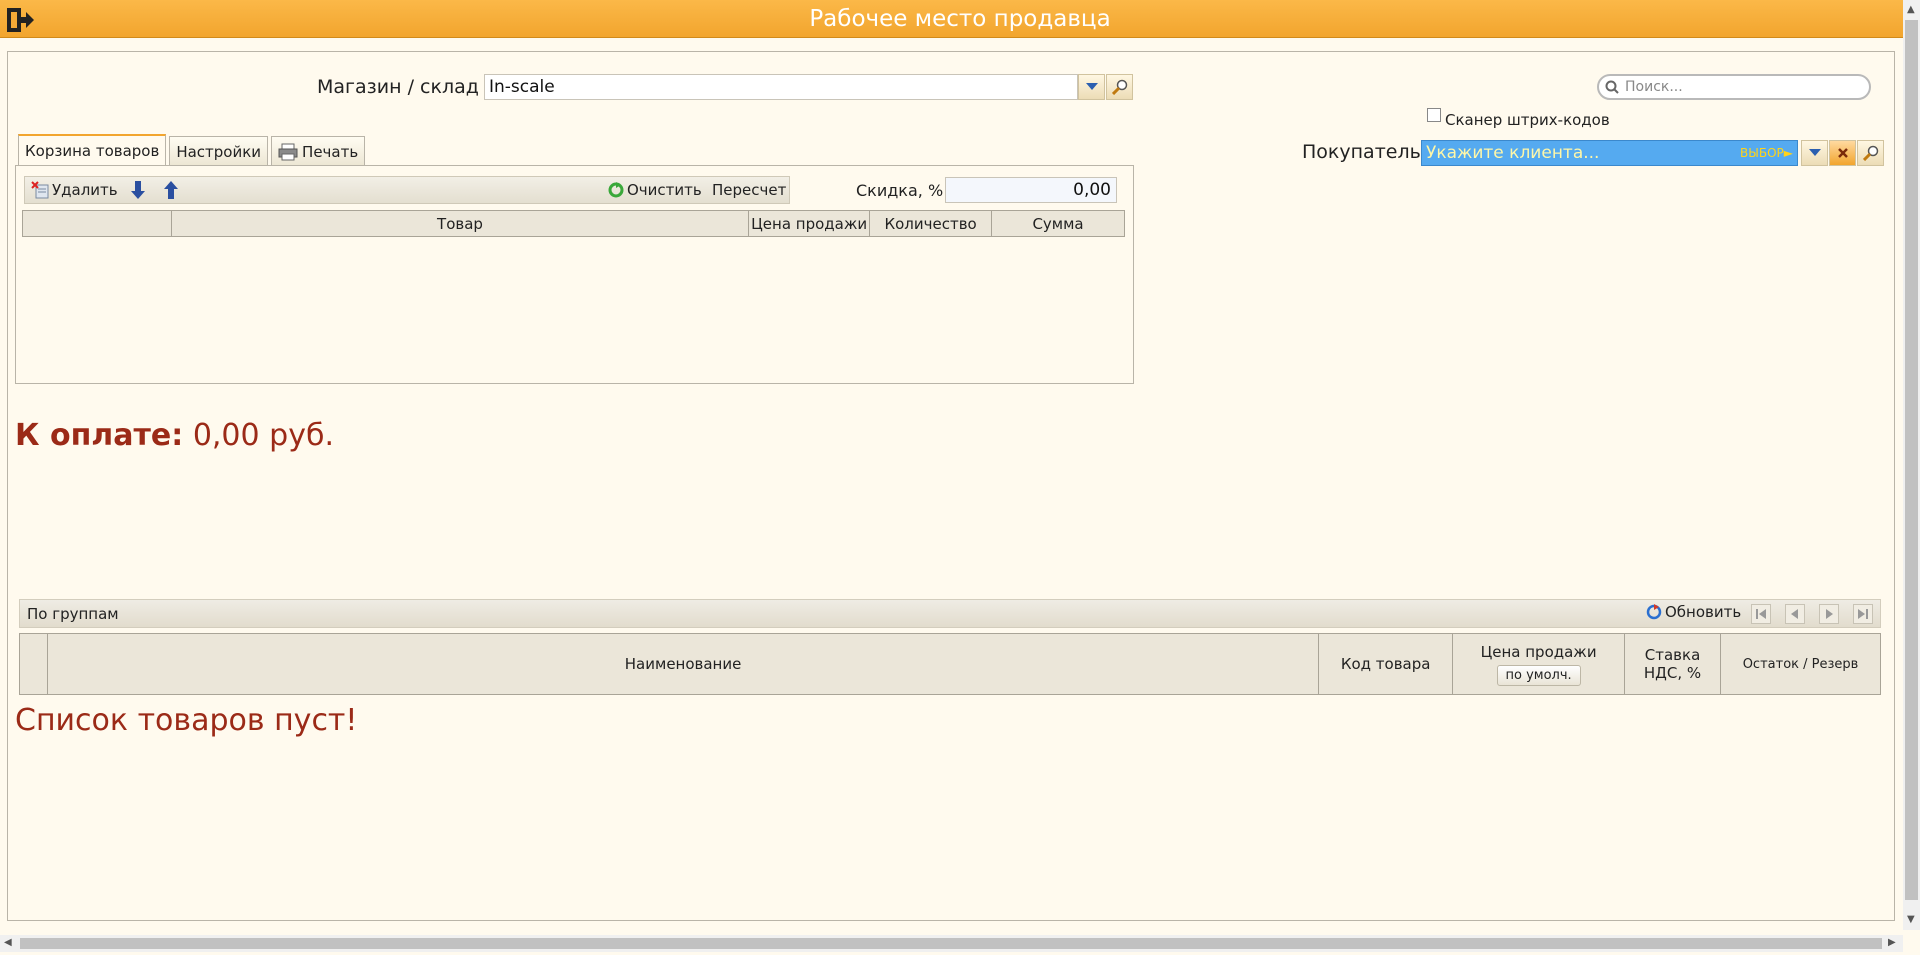  What do you see at coordinates (8, 942) in the screenshot?
I see `scroll-left-icon: ◀` at bounding box center [8, 942].